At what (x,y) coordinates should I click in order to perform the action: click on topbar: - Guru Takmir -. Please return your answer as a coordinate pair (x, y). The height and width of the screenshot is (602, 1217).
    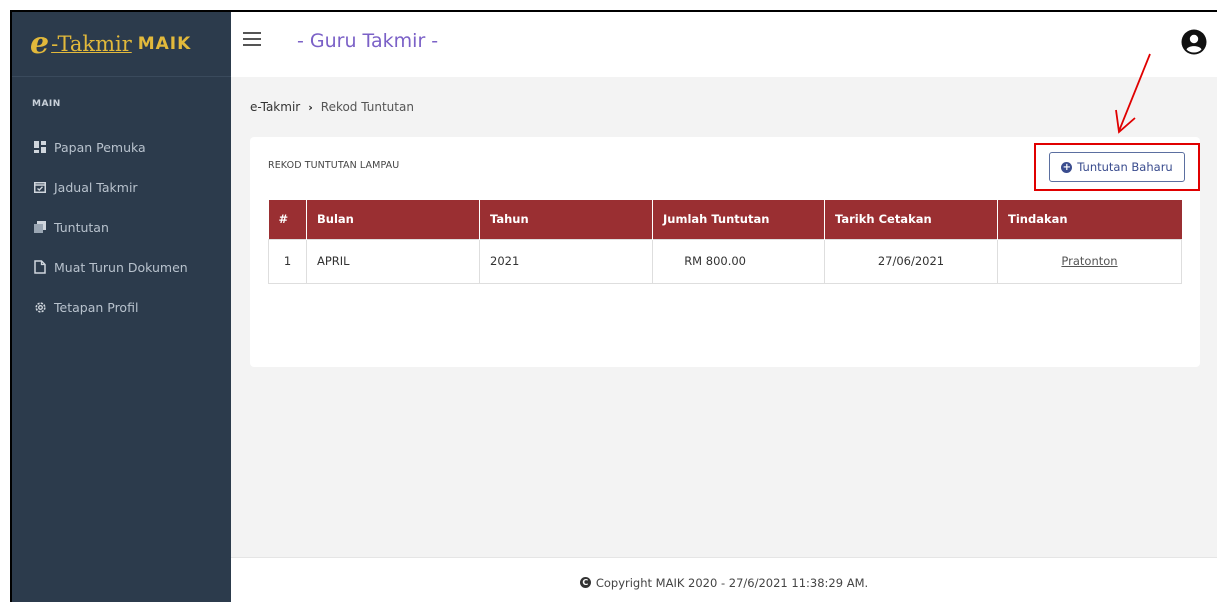
    Looking at the image, I should click on (724, 44).